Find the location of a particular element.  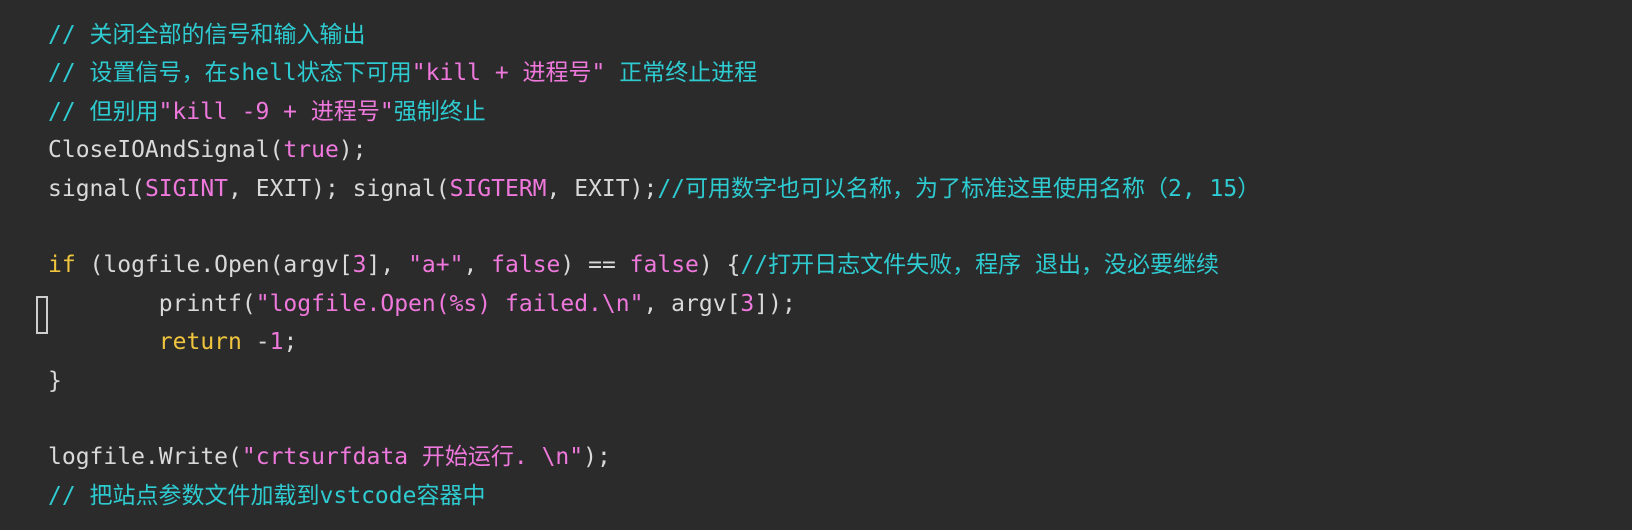

code-token-comment: //打开日志文件失败，程序 退出，没必要继续 is located at coordinates (979, 265).